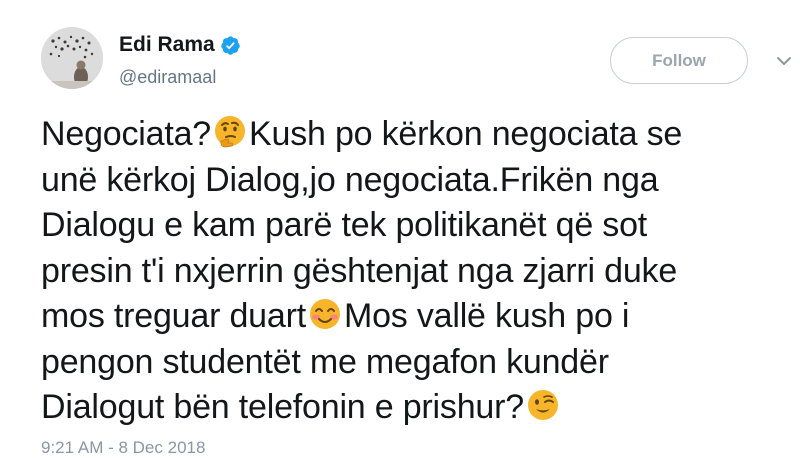  Describe the element at coordinates (167, 77) in the screenshot. I see `author-handle: @ediramaal` at that location.